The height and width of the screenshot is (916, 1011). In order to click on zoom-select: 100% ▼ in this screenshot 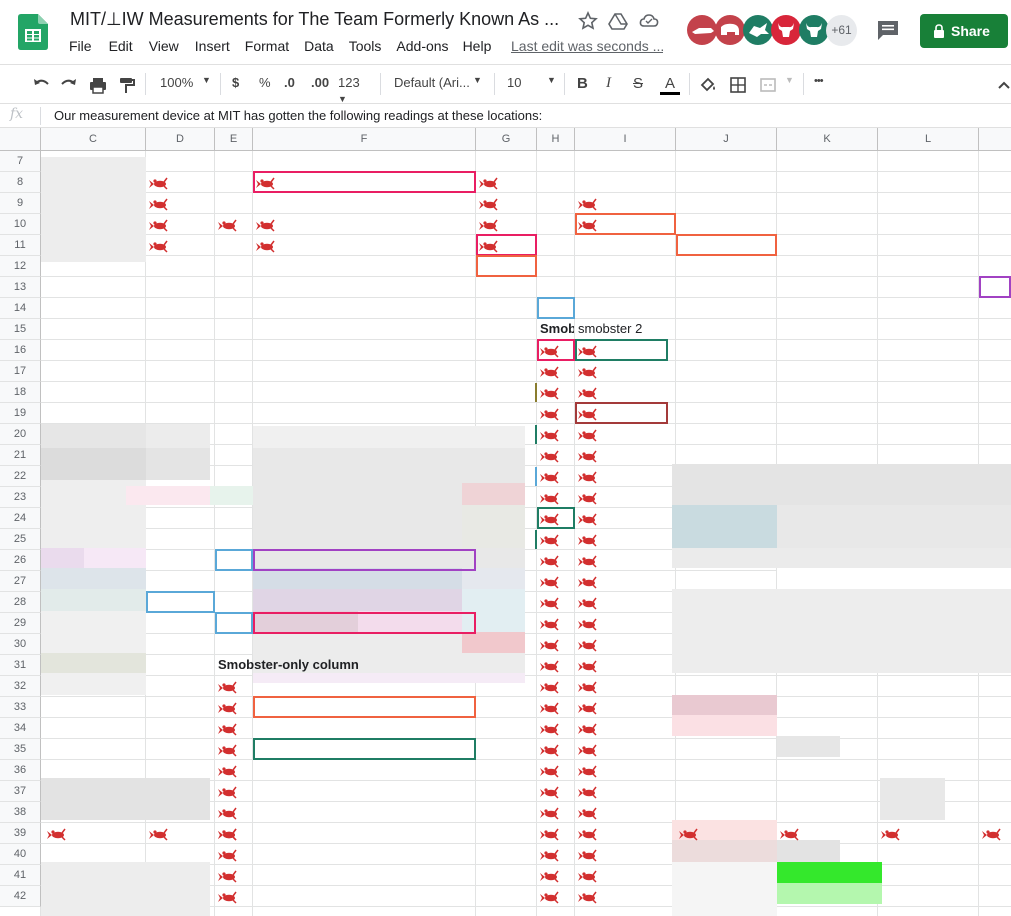, I will do `click(186, 85)`.